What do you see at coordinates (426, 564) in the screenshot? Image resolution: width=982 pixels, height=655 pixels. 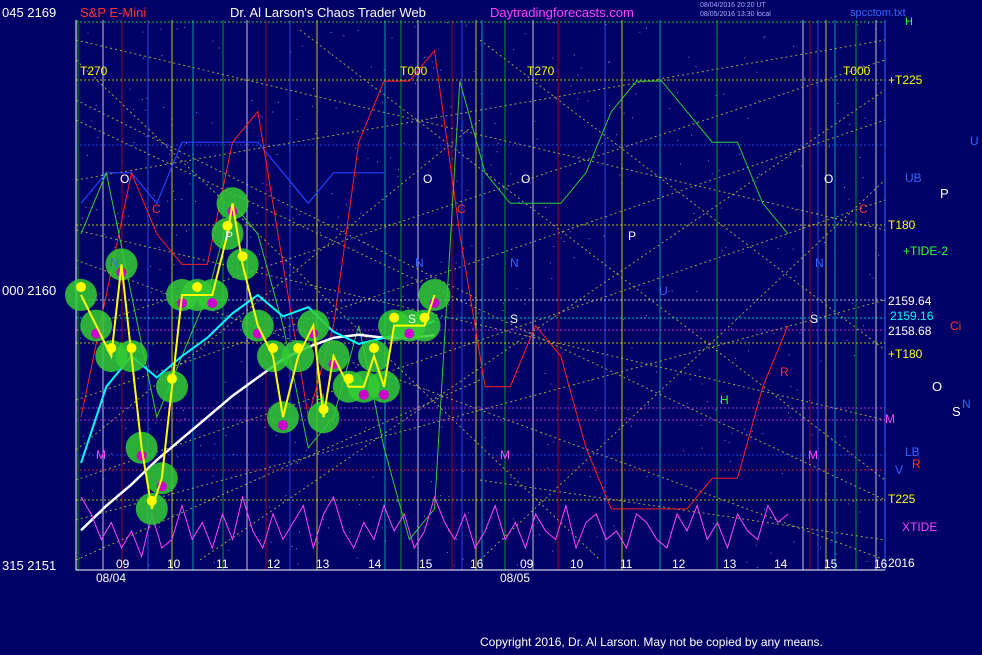 I see `hour-tick-label: 15` at bounding box center [426, 564].